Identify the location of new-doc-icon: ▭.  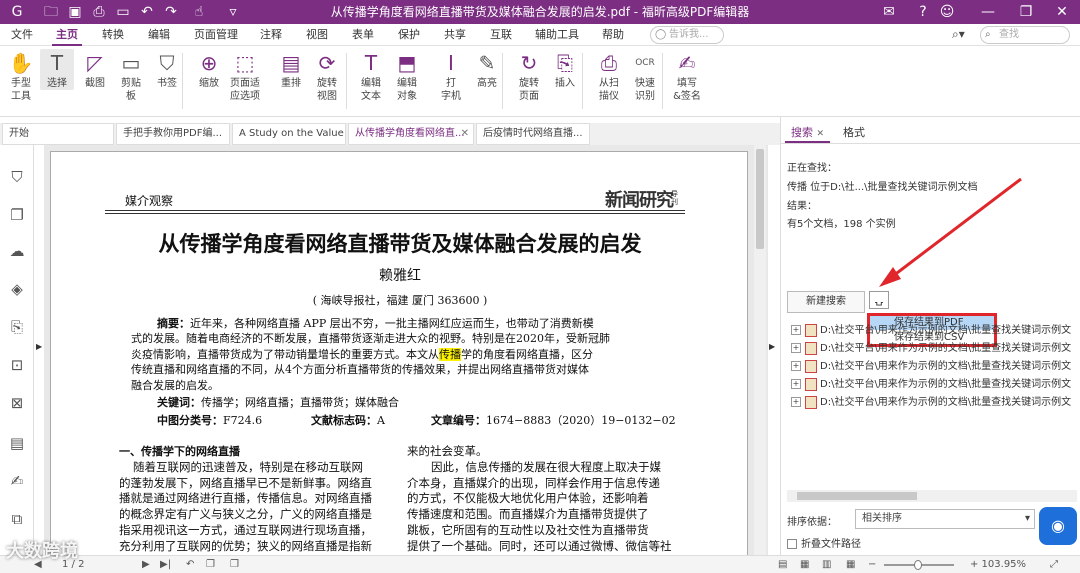
(123, 12).